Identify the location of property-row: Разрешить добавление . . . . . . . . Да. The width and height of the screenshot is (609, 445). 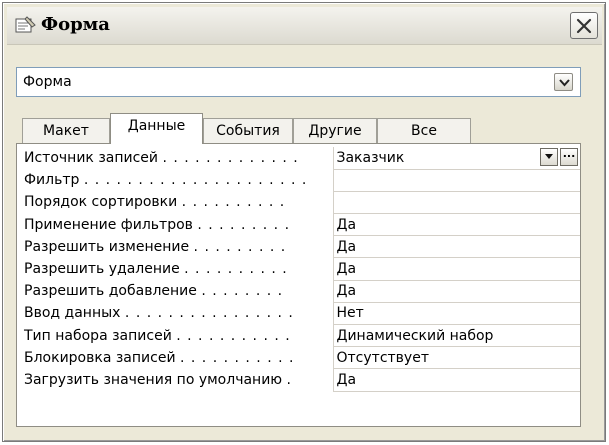
(298, 291).